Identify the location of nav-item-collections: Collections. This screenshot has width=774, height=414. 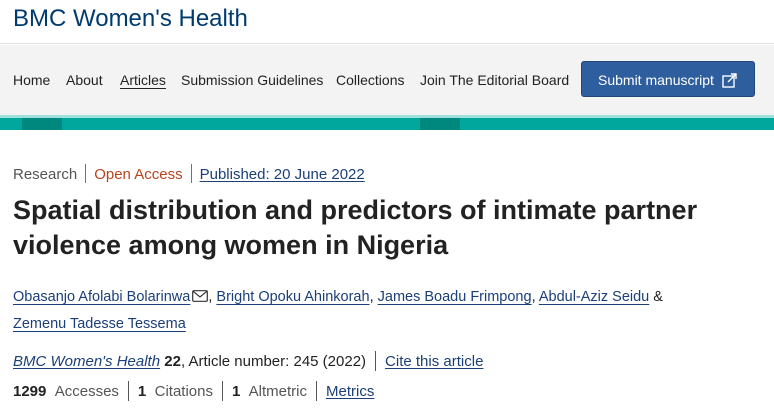
(370, 80).